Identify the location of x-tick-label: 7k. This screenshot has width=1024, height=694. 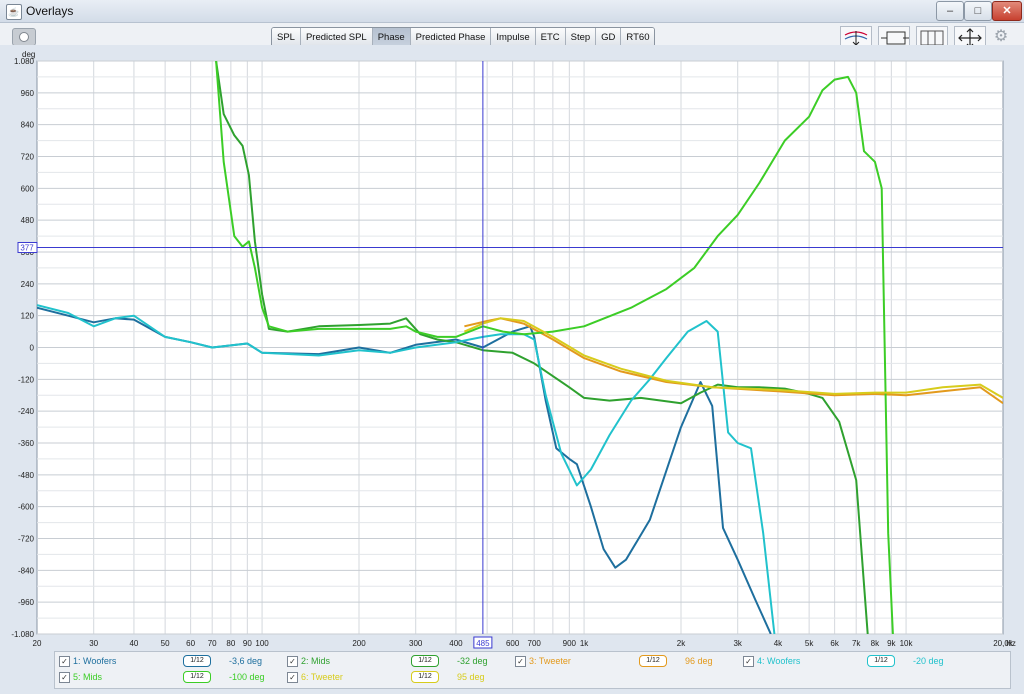
(856, 643).